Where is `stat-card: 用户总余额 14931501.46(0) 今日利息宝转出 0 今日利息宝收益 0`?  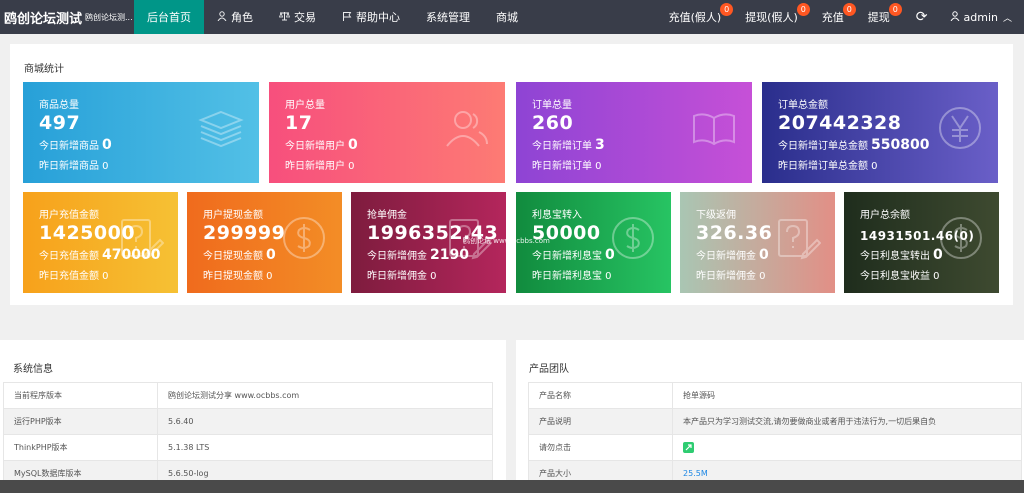
stat-card: 用户总余额 14931501.46(0) 今日利息宝转出 0 今日利息宝收益 0 is located at coordinates (921, 242).